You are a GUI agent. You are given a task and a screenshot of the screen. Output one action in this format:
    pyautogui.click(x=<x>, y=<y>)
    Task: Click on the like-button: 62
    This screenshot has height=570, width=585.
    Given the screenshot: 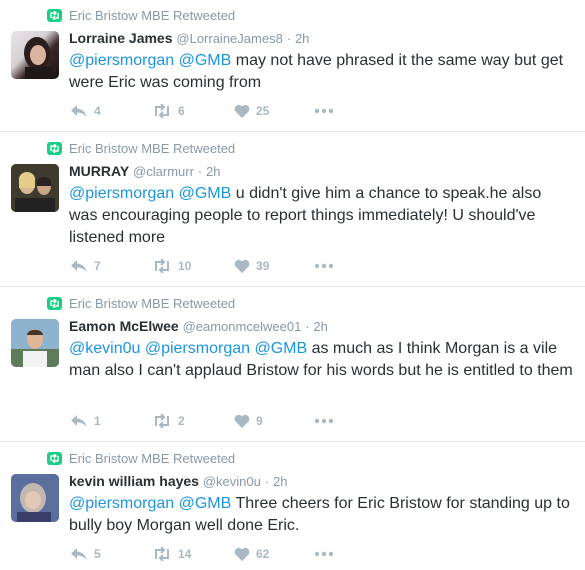 What is the action you would take?
    pyautogui.click(x=274, y=554)
    